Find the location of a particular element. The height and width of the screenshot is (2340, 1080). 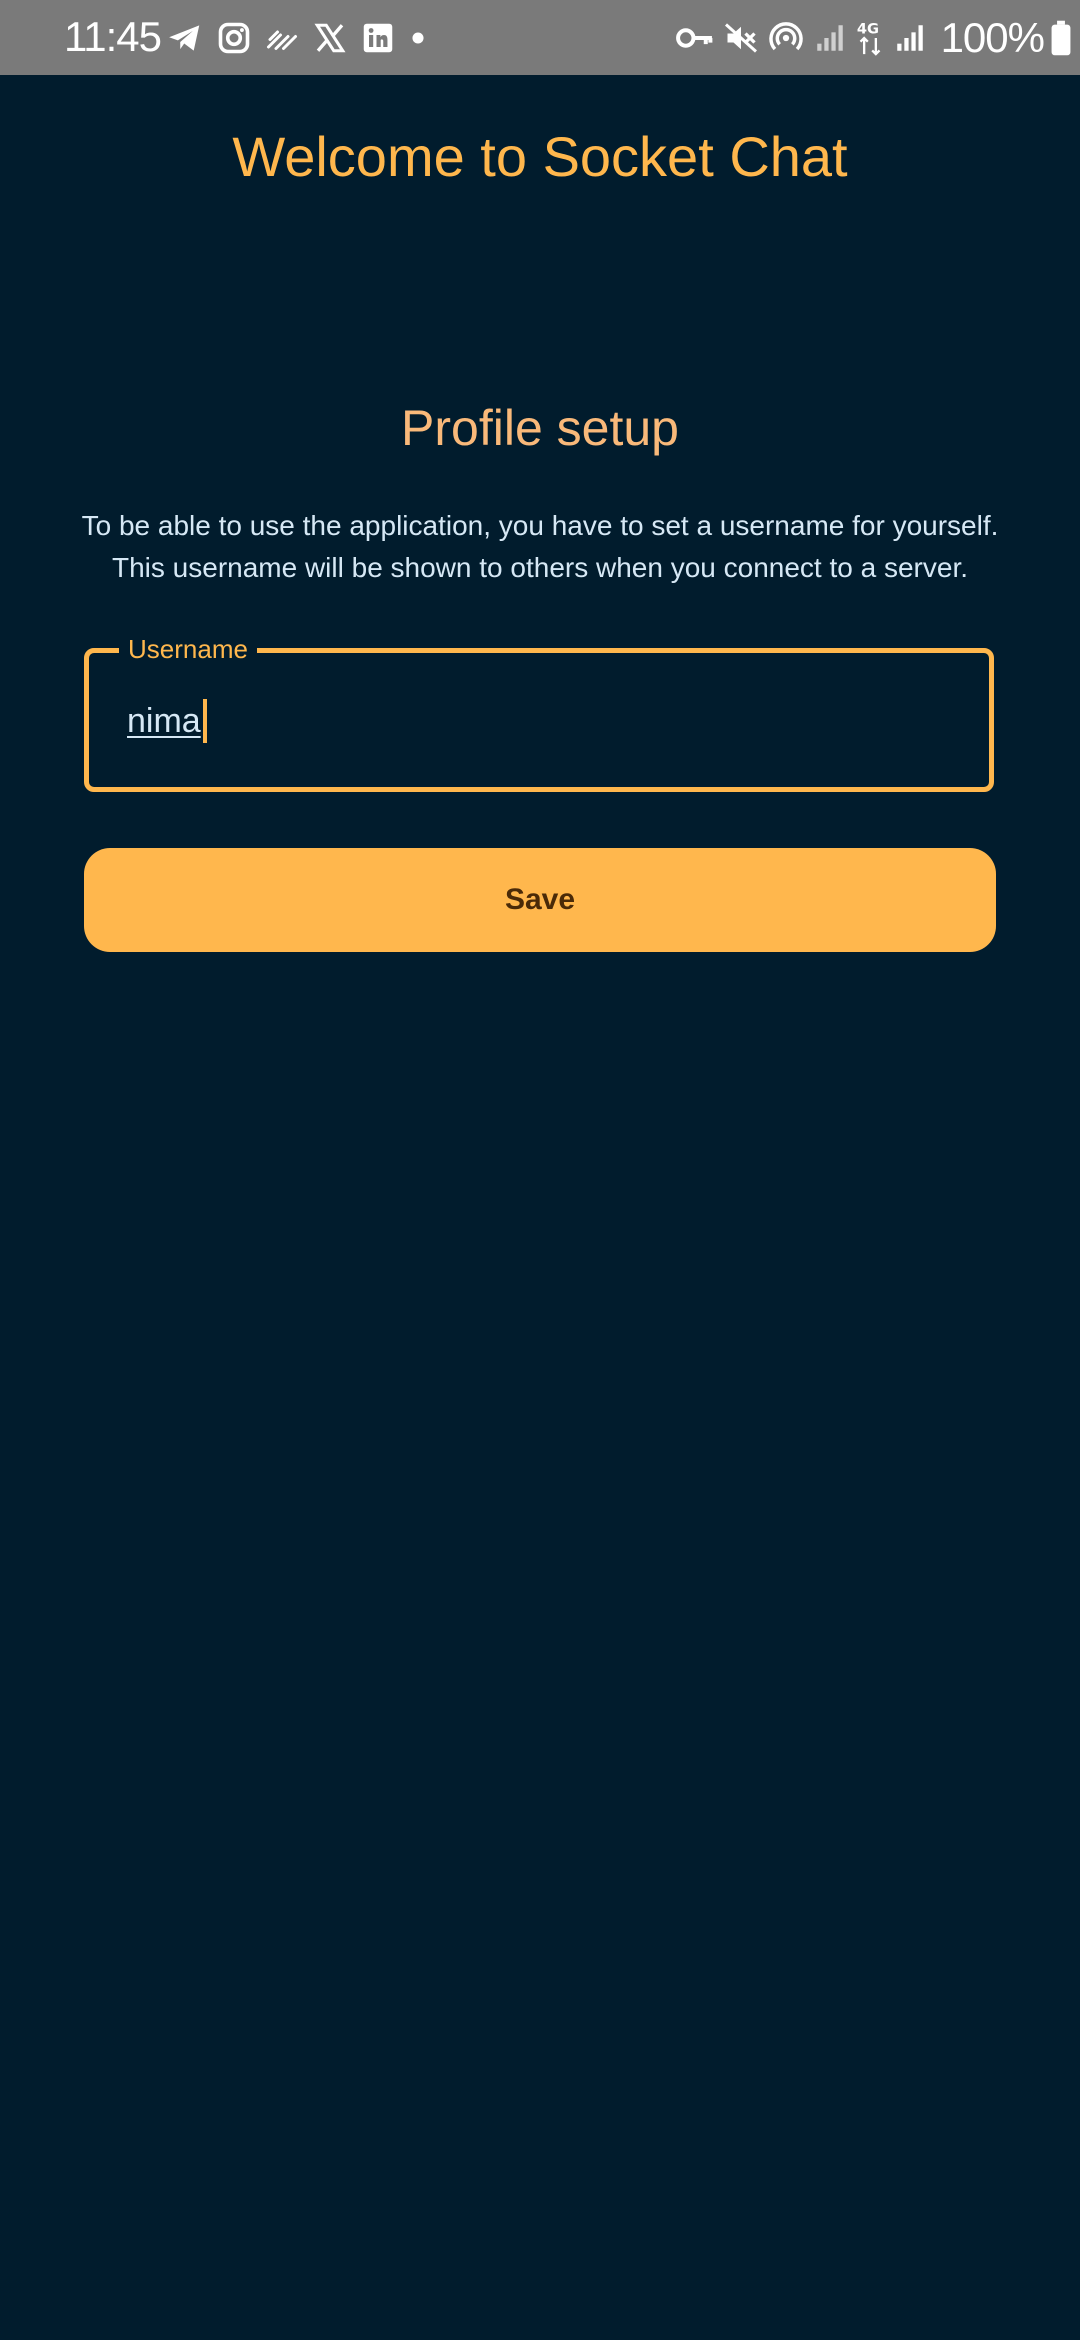

app-title: Welcome to Socket Chat is located at coordinates (540, 156).